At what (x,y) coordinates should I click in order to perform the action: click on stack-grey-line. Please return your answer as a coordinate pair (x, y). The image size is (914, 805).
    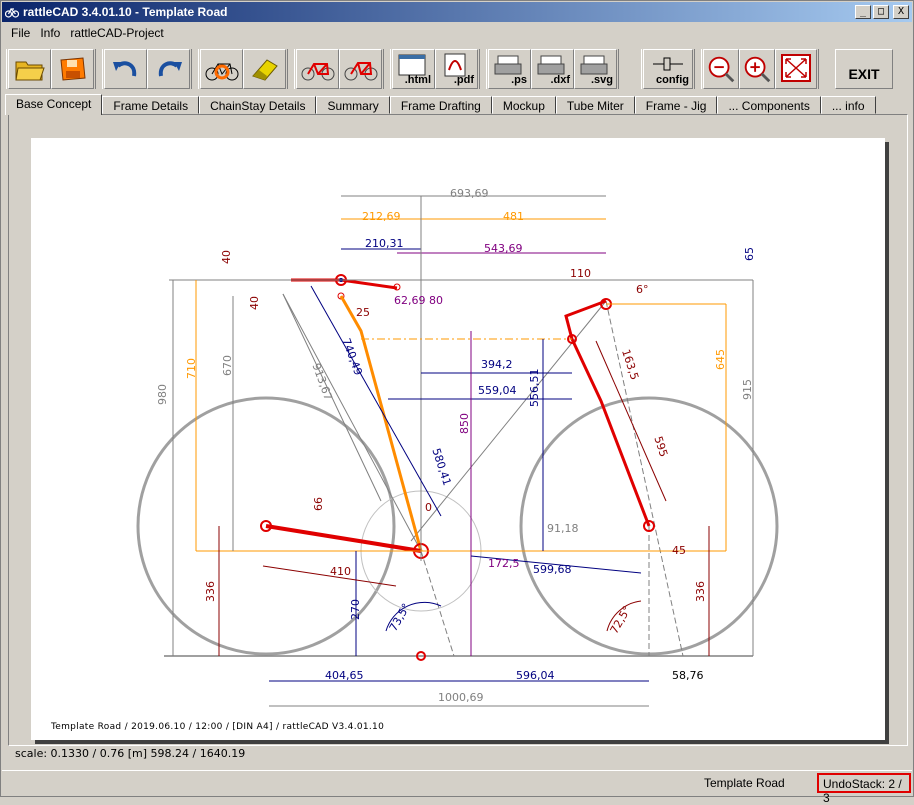
    Looking at the image, I should click on (352, 422).